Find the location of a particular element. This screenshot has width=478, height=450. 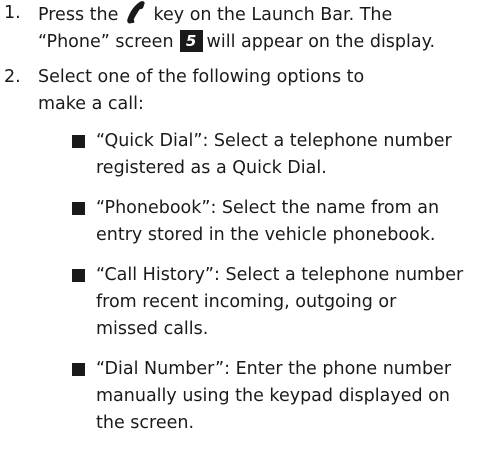

option-line: “Quick Dial”: Select a telephone number is located at coordinates (274, 141).